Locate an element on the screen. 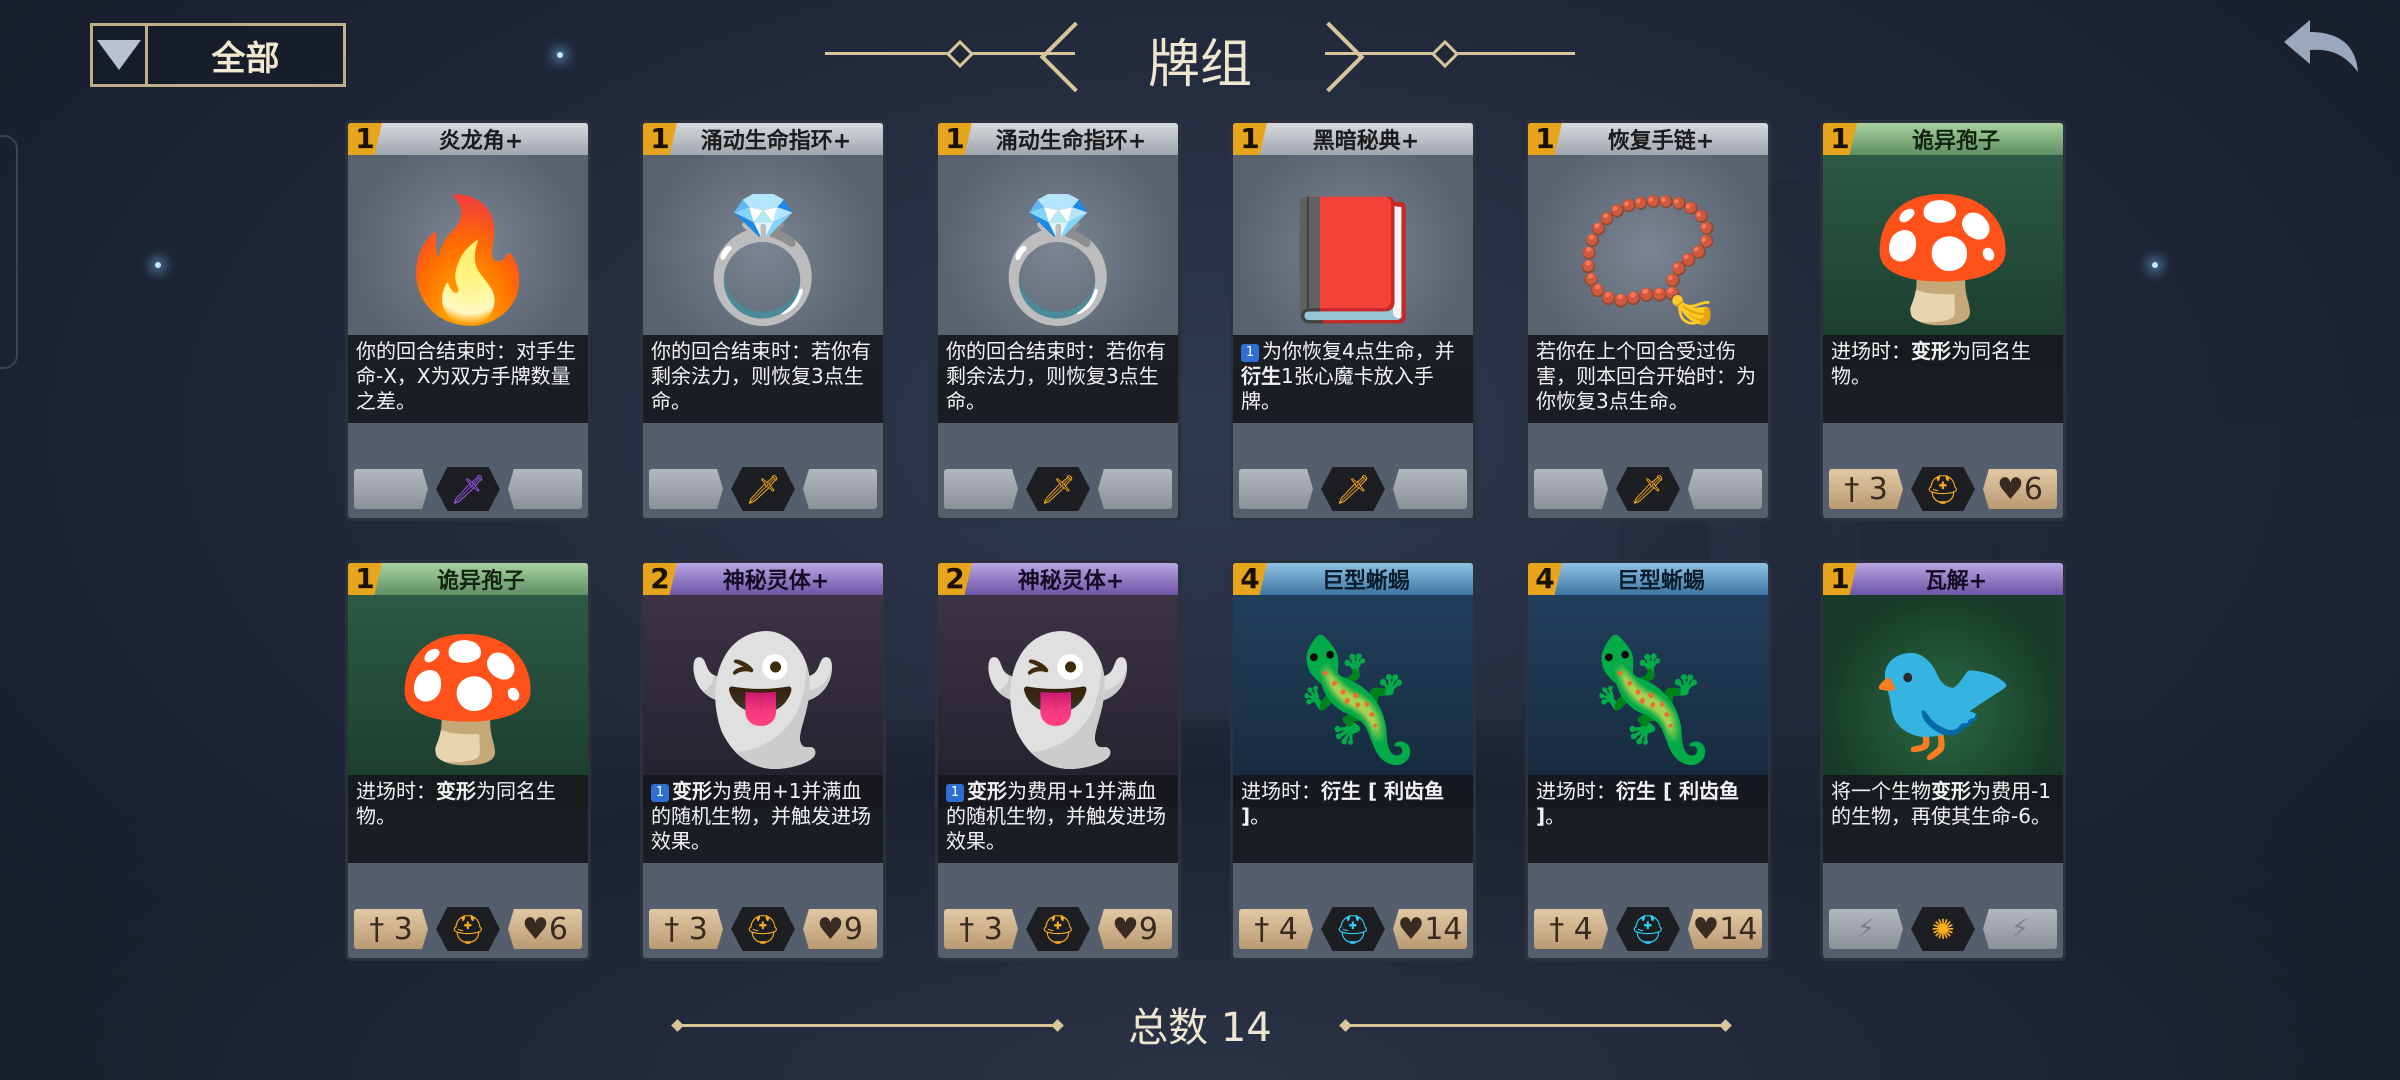  dropdown-arrow is located at coordinates (120, 55).